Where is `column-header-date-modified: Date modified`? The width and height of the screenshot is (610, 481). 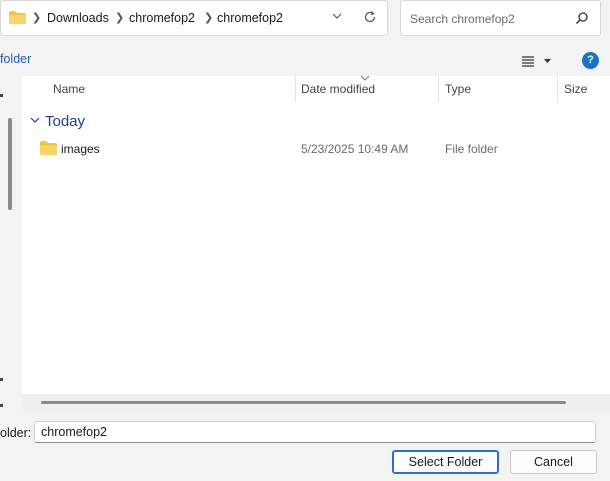
column-header-date-modified: Date modified is located at coordinates (338, 89).